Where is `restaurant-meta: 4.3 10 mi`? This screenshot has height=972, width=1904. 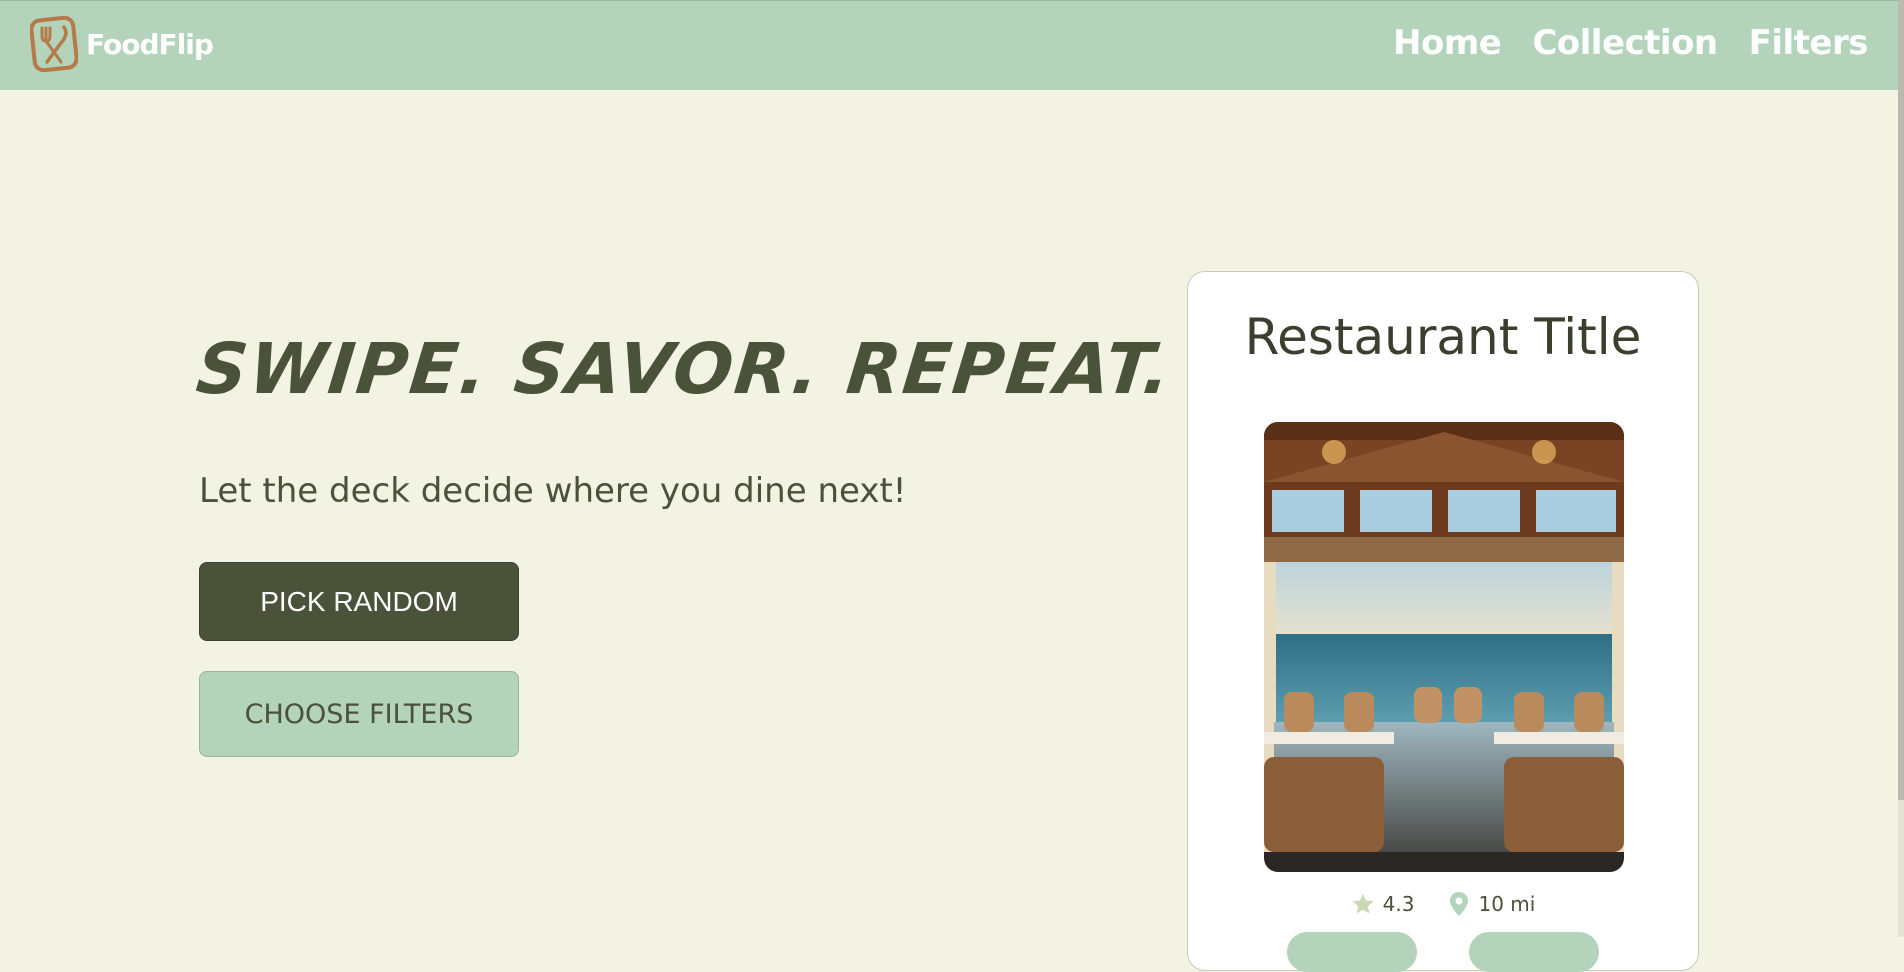
restaurant-meta: 4.3 10 mi is located at coordinates (1443, 904).